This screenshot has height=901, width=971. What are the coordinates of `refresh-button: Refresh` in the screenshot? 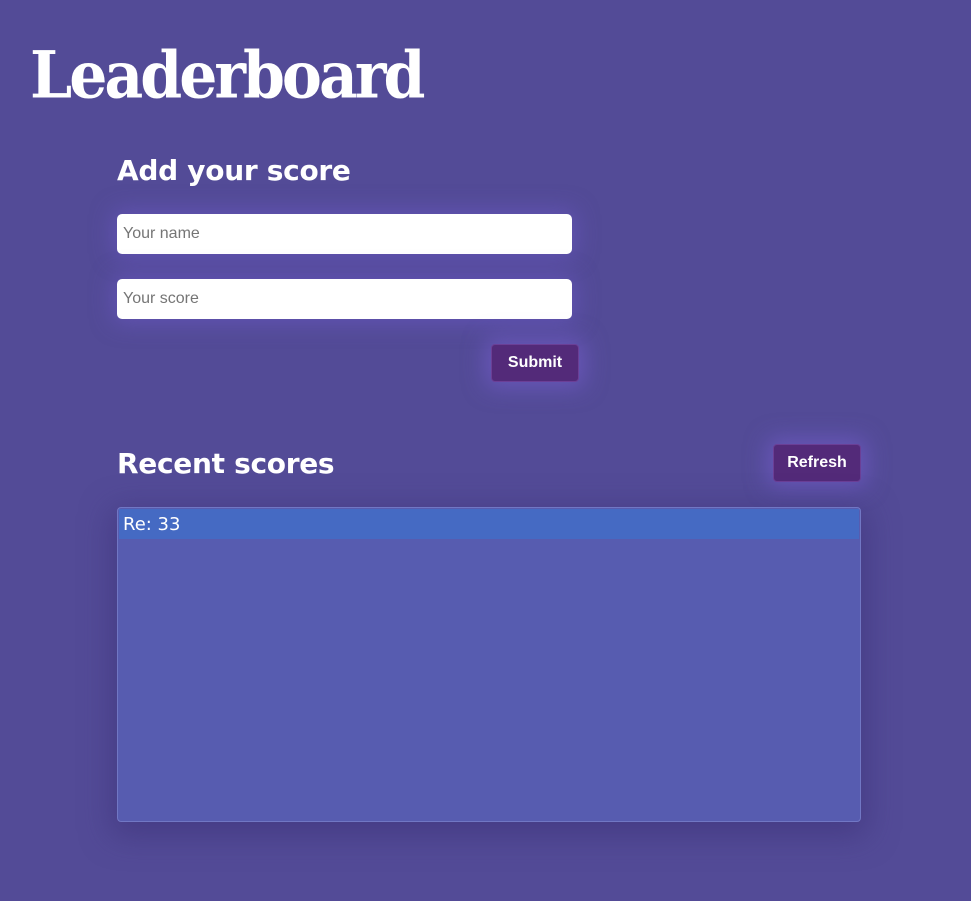 It's located at (817, 463).